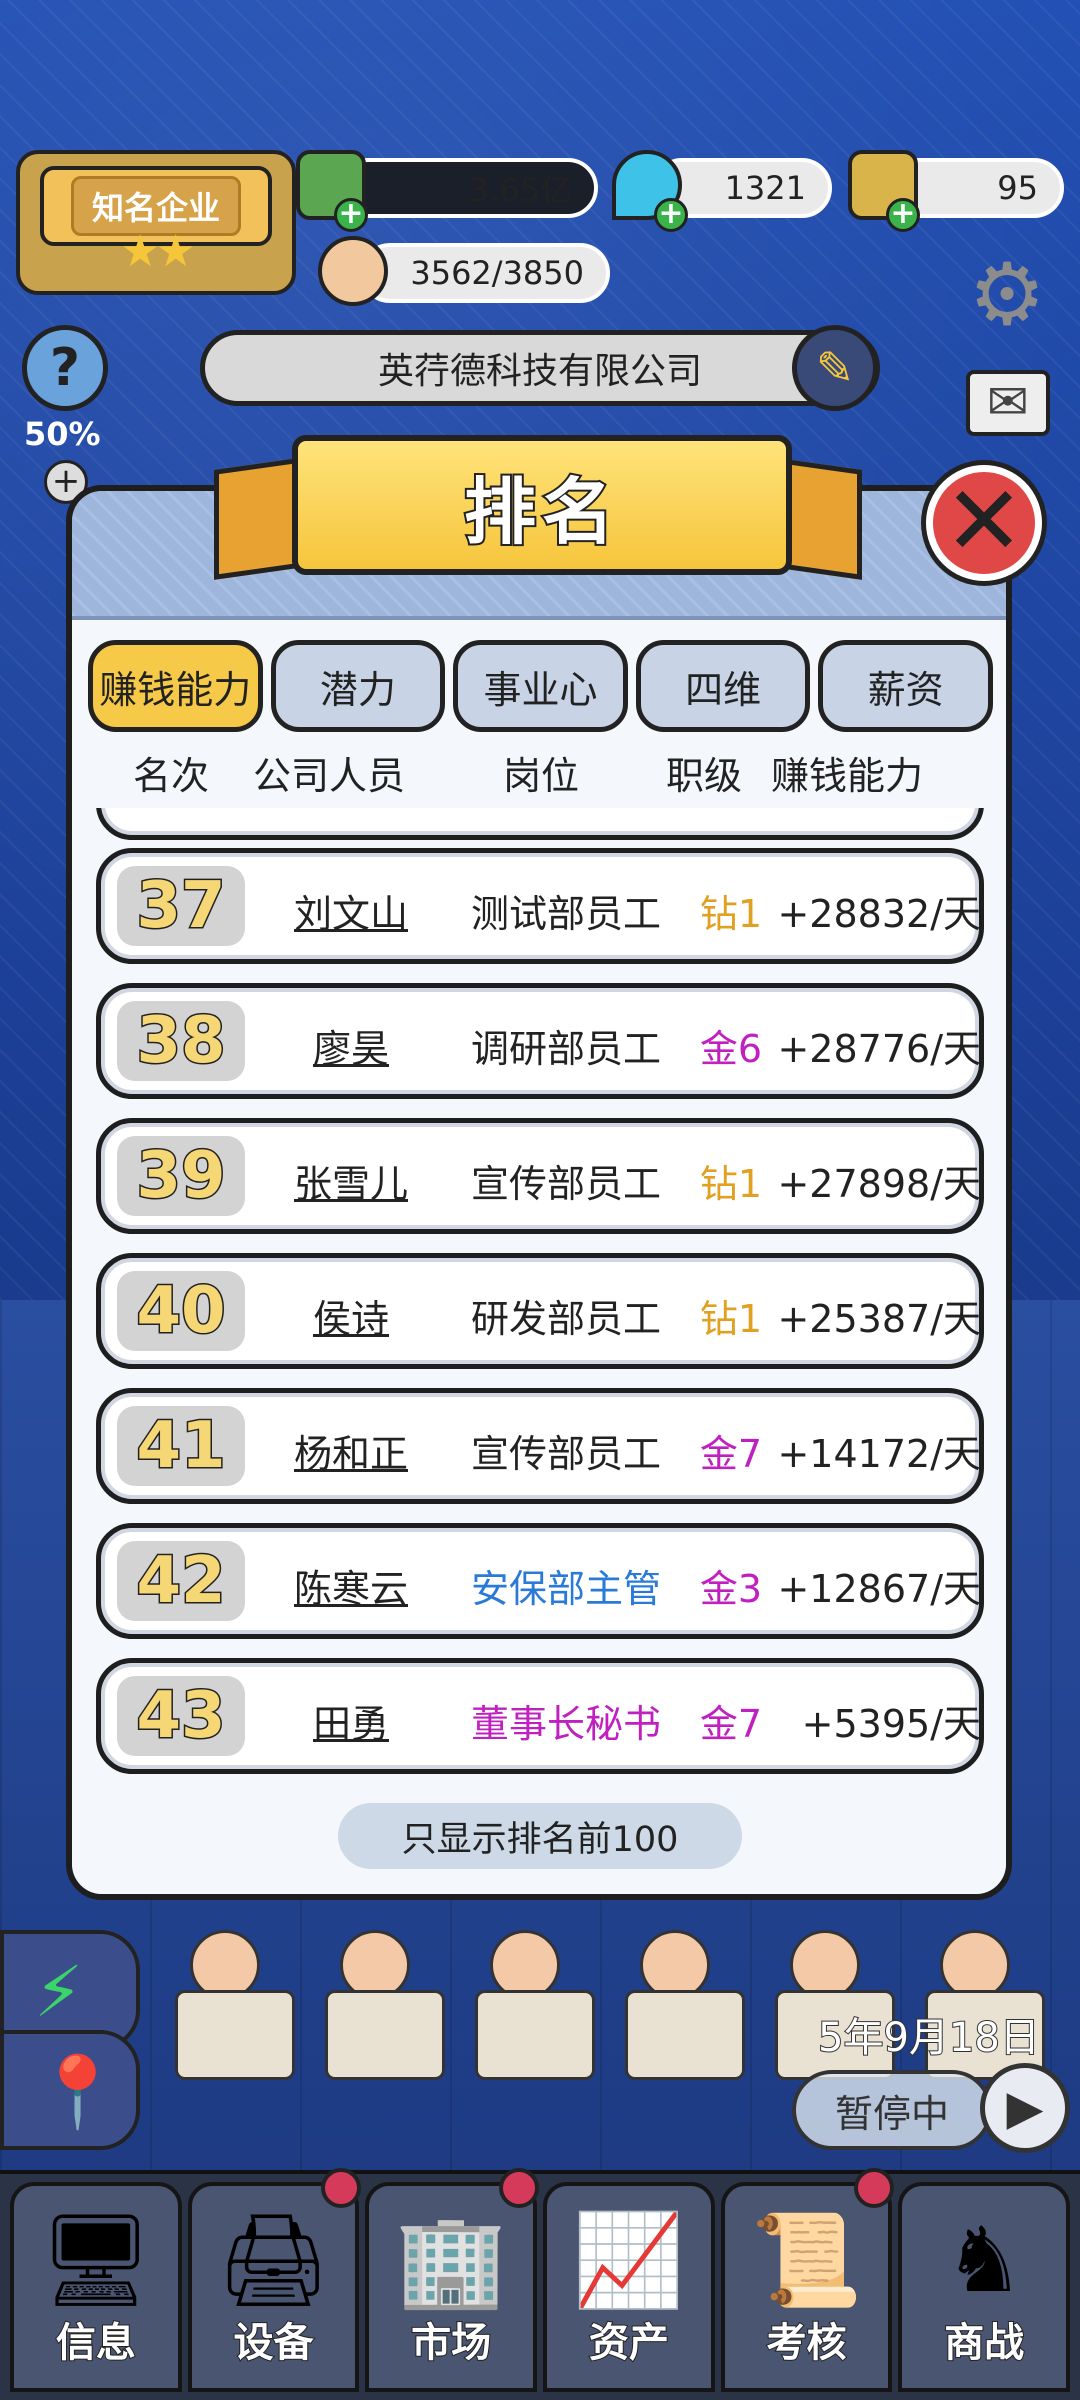 This screenshot has width=1080, height=2400. What do you see at coordinates (351, 1315) in the screenshot?
I see `staff-name-link: 侯诗` at bounding box center [351, 1315].